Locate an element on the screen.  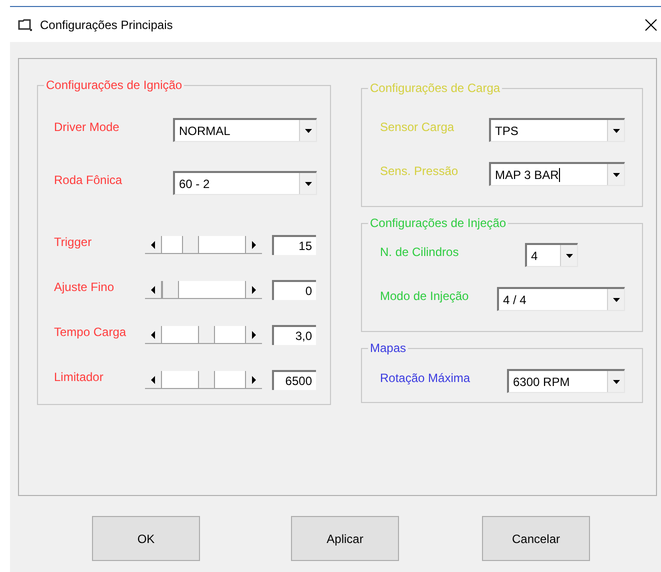
dropdown-value: 4 is located at coordinates (534, 256).